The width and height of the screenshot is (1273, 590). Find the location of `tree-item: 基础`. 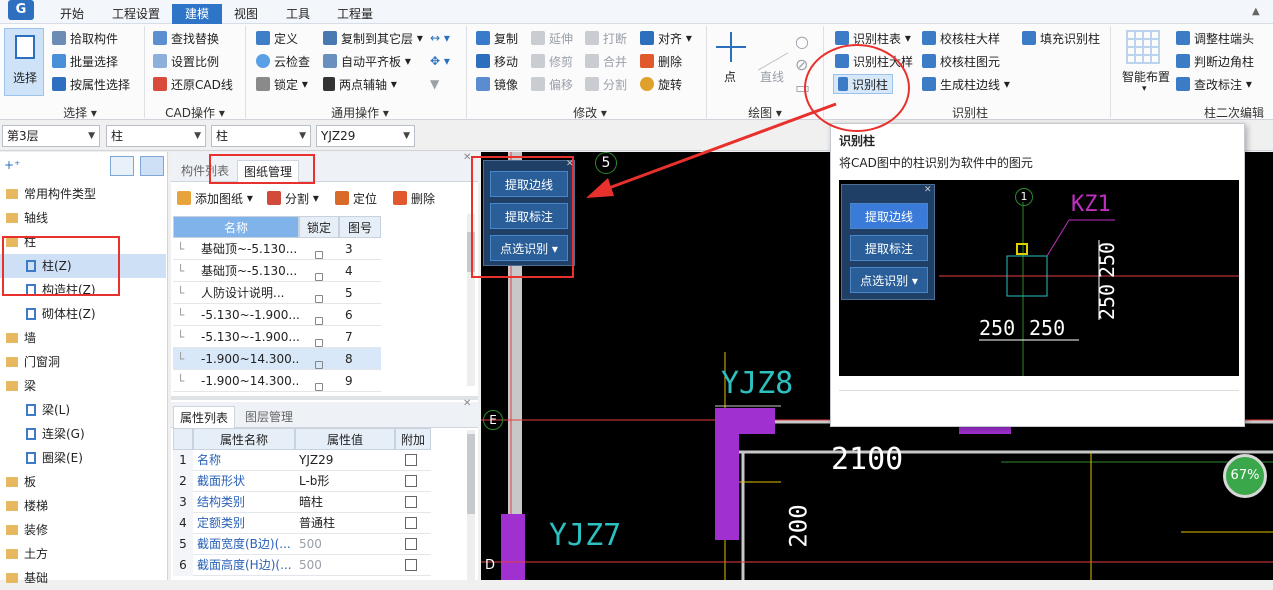

tree-item: 基础 is located at coordinates (86, 578).